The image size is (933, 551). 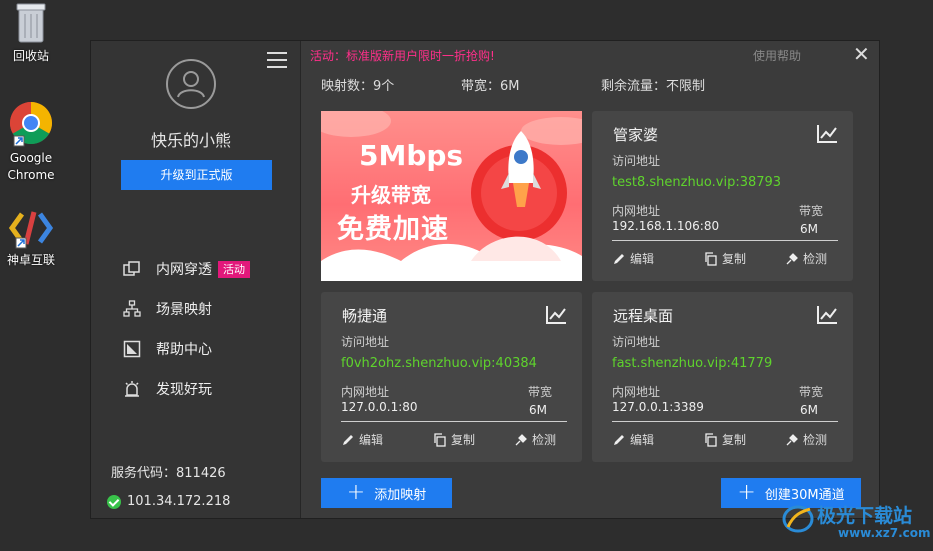 I want to click on sidebar-item-scene-mapping: 场景映射, so click(x=186, y=309).